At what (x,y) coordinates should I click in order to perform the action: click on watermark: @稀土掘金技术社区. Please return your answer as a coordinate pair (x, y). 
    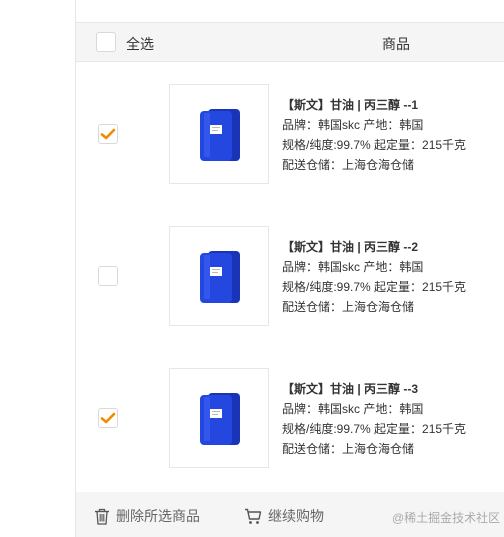
    Looking at the image, I should click on (446, 518).